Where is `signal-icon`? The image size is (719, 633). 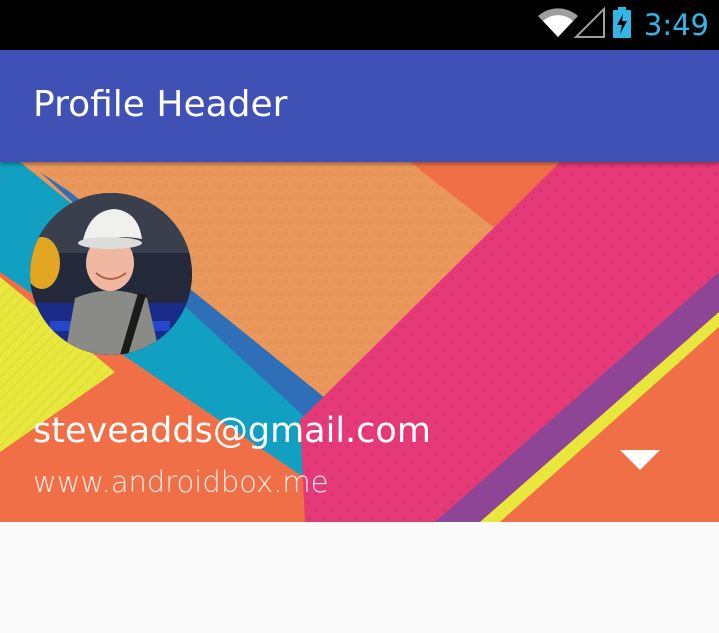
signal-icon is located at coordinates (589, 24).